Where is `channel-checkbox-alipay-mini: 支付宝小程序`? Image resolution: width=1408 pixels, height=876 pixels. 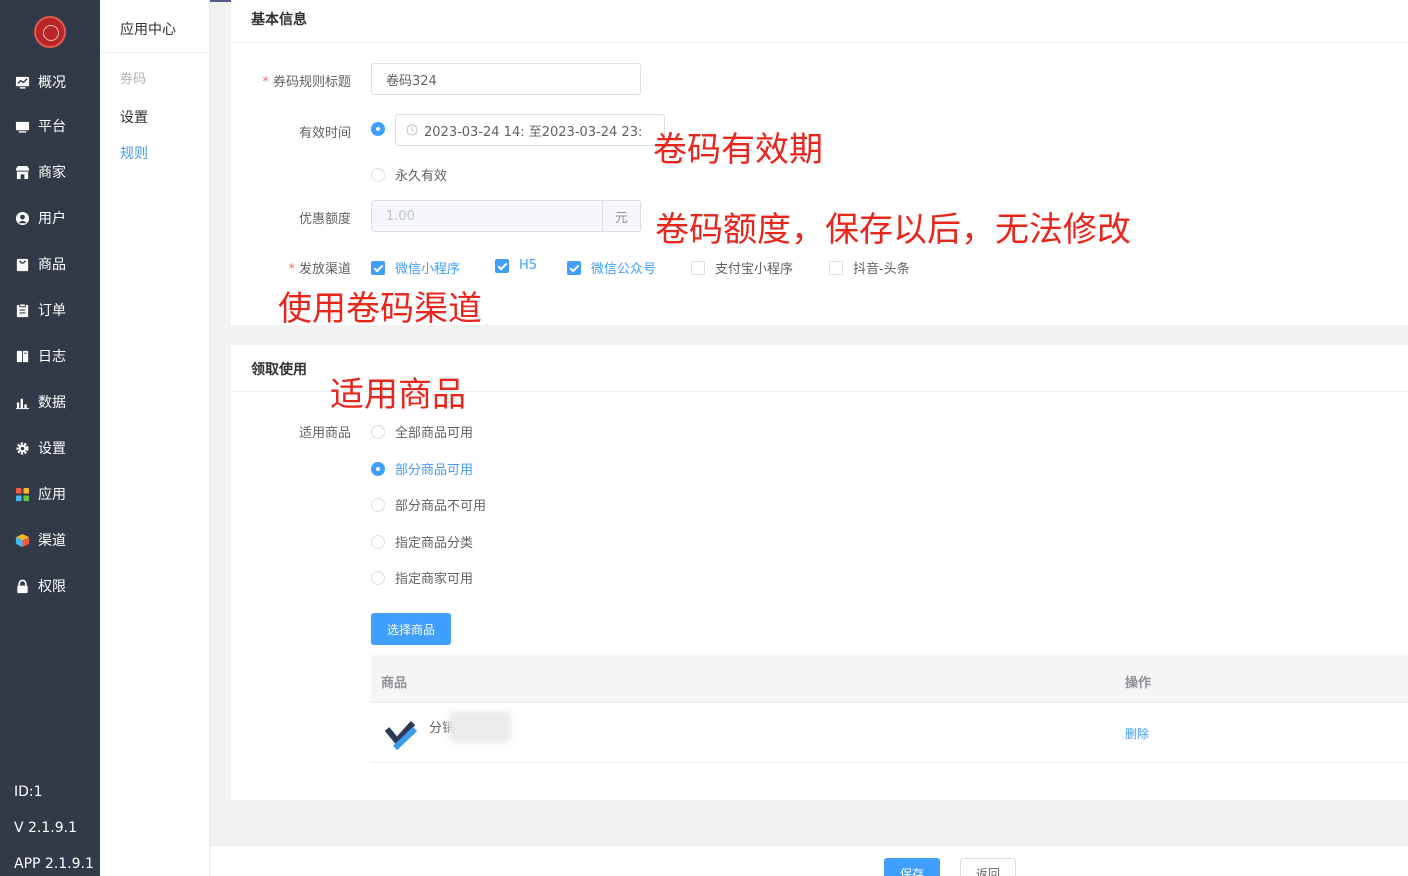 channel-checkbox-alipay-mini: 支付宝小程序 is located at coordinates (742, 267).